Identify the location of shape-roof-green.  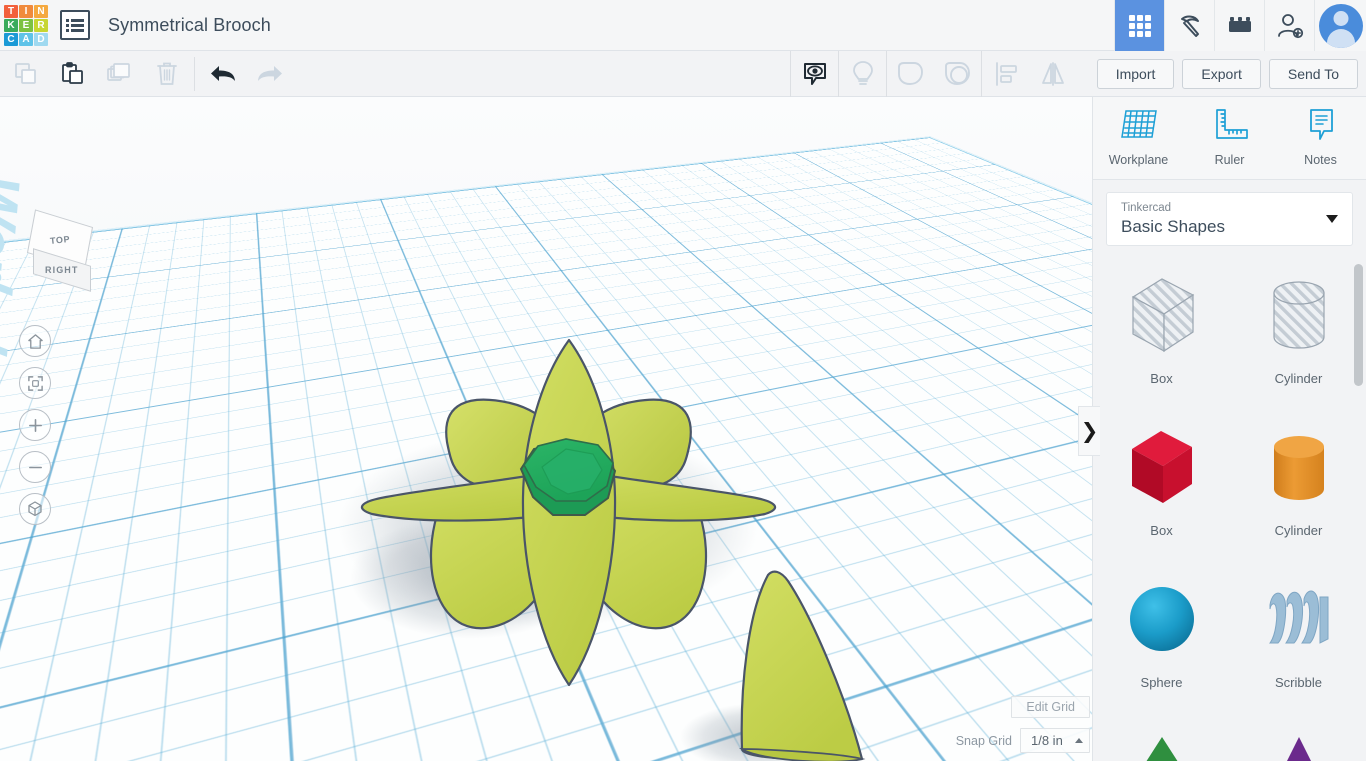
(1161, 736).